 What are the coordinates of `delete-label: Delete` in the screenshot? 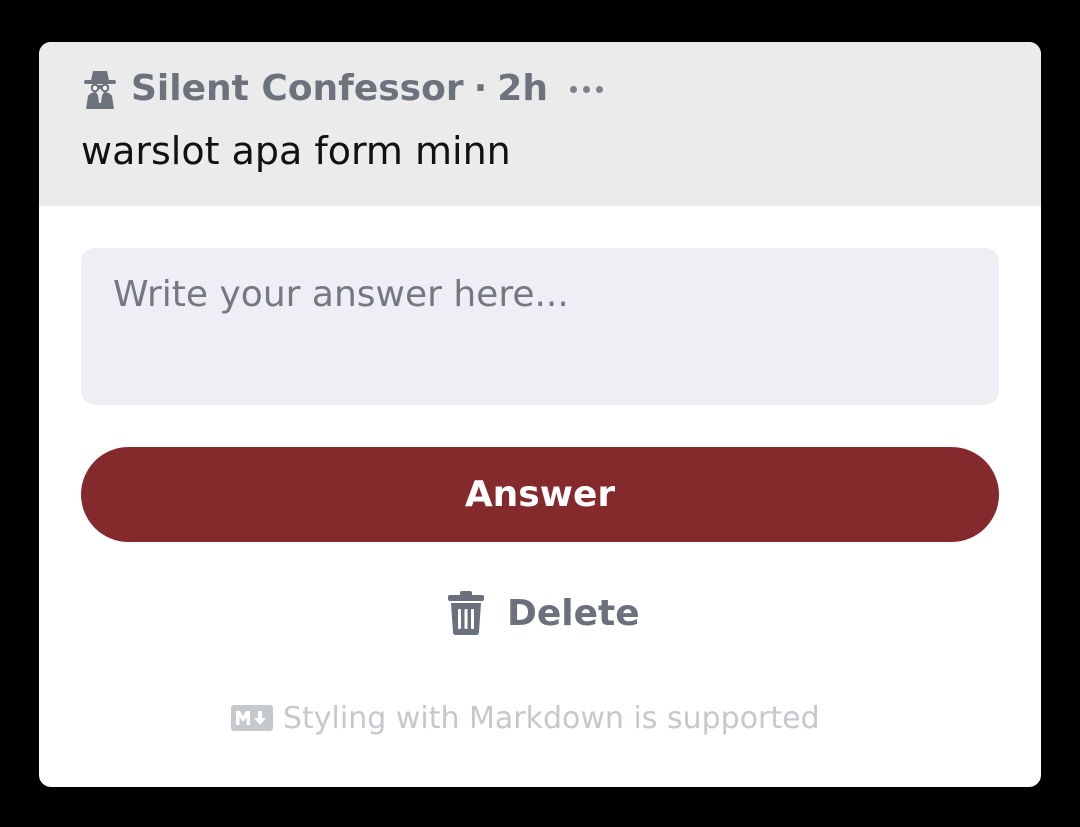 It's located at (573, 613).